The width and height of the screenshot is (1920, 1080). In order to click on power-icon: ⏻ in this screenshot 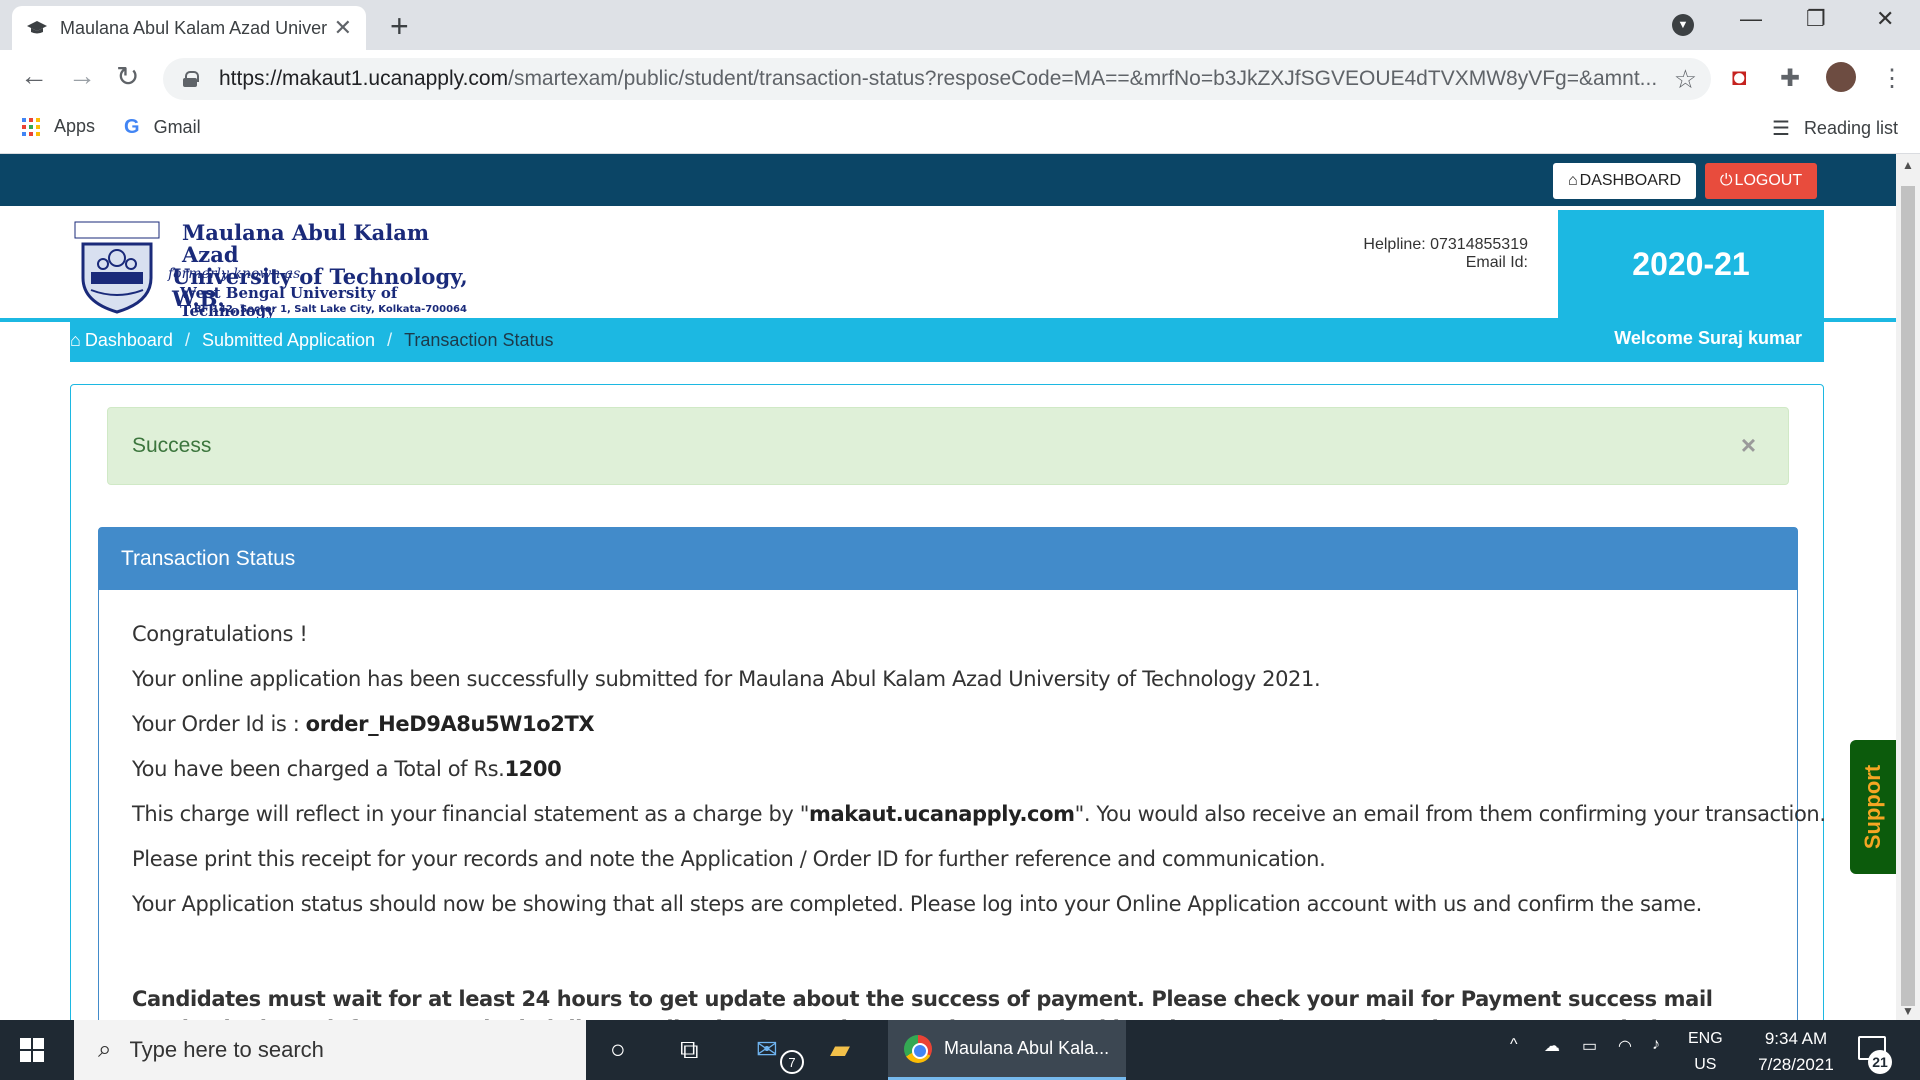, I will do `click(1726, 180)`.